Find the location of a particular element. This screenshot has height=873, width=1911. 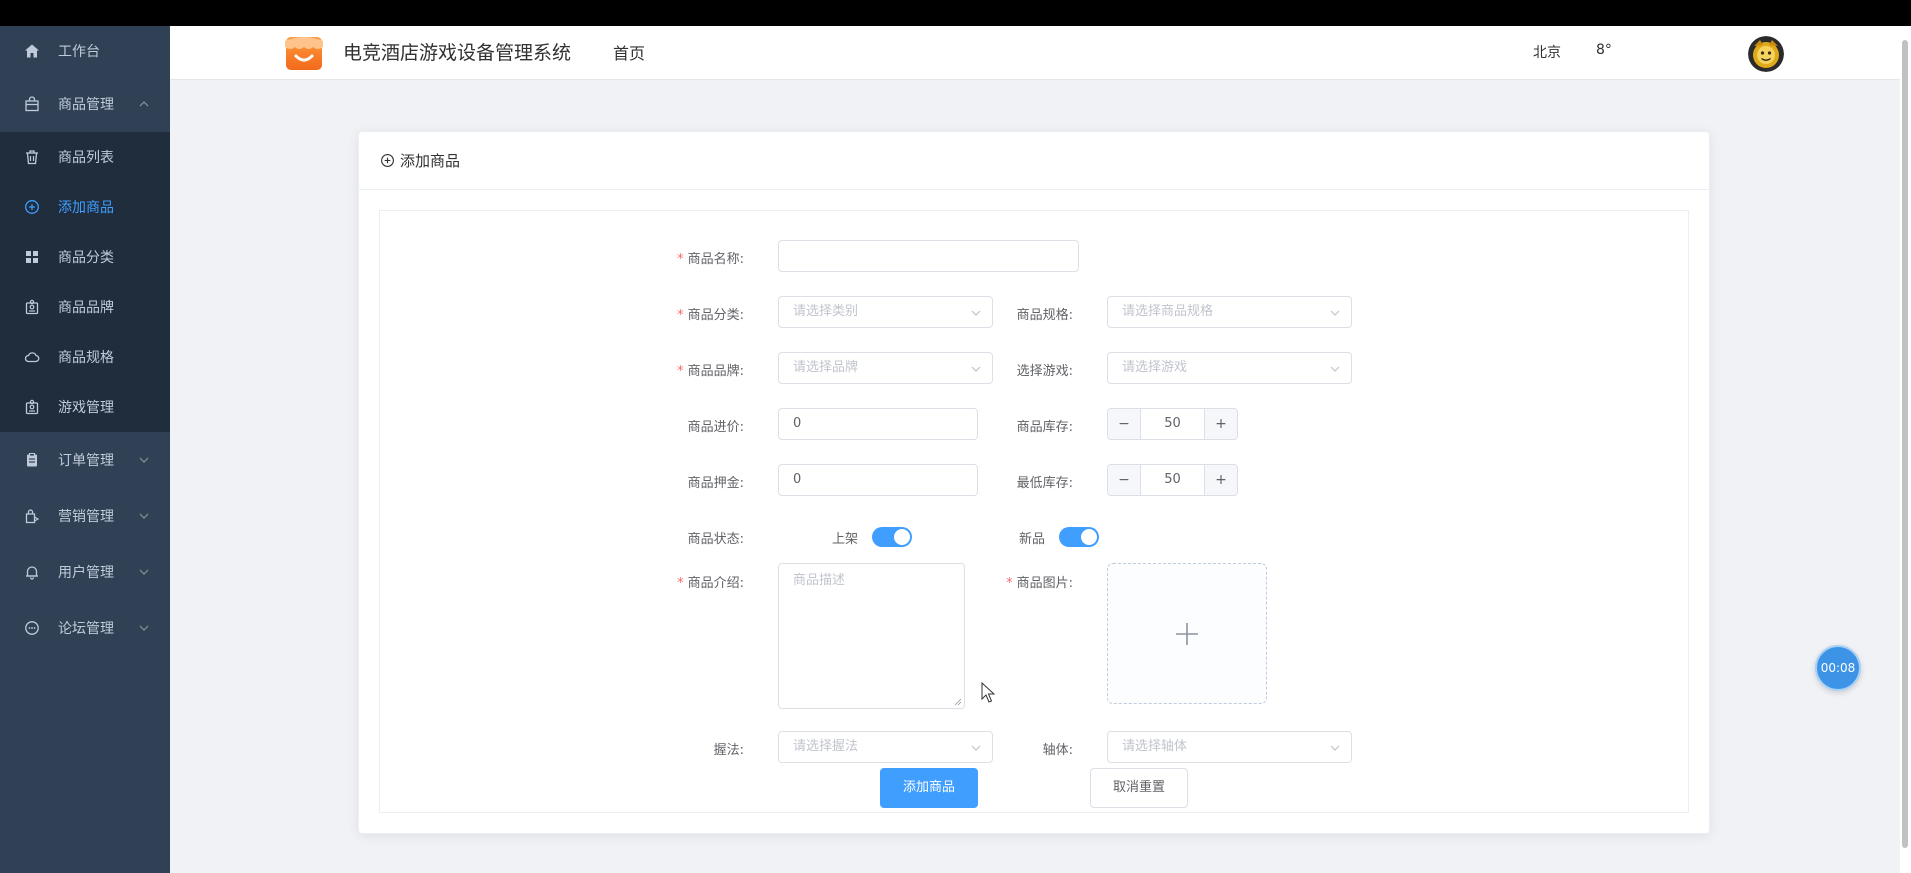

name-label: * 商品名称: is located at coordinates (710, 259).